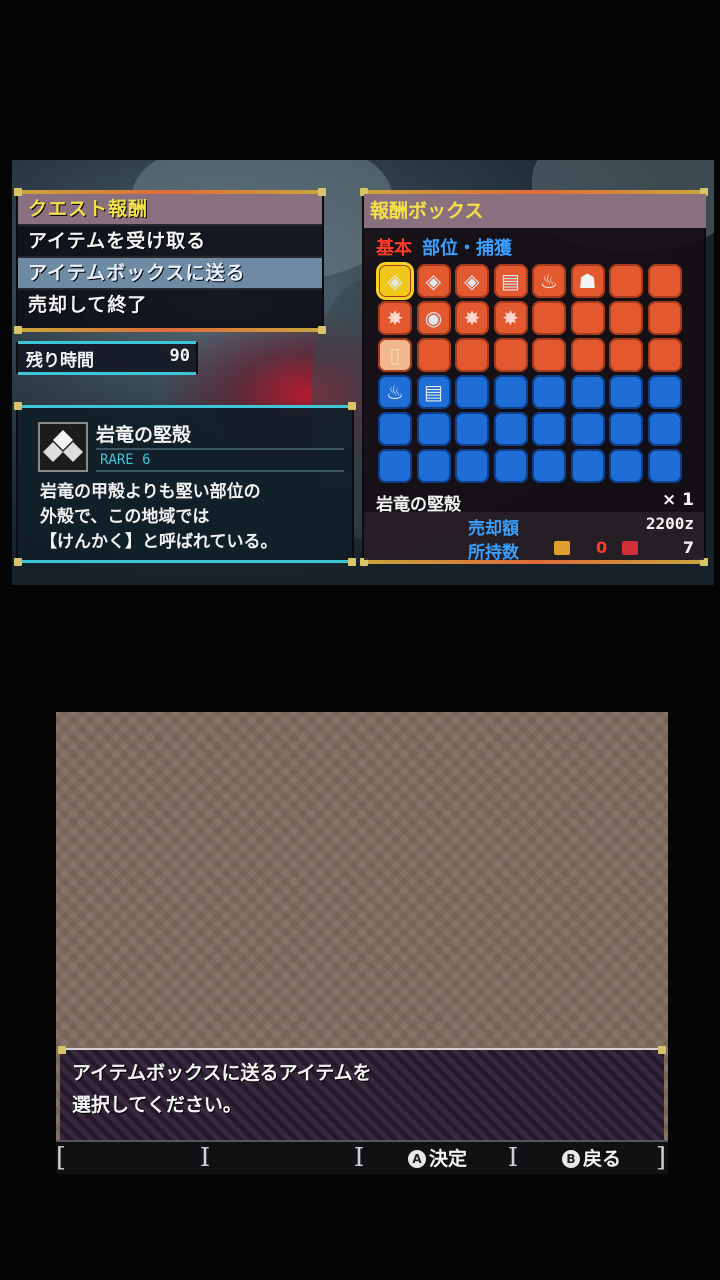 Image resolution: width=720 pixels, height=1280 pixels. Describe the element at coordinates (602, 547) in the screenshot. I see `owned-pouch-value: 0` at that location.